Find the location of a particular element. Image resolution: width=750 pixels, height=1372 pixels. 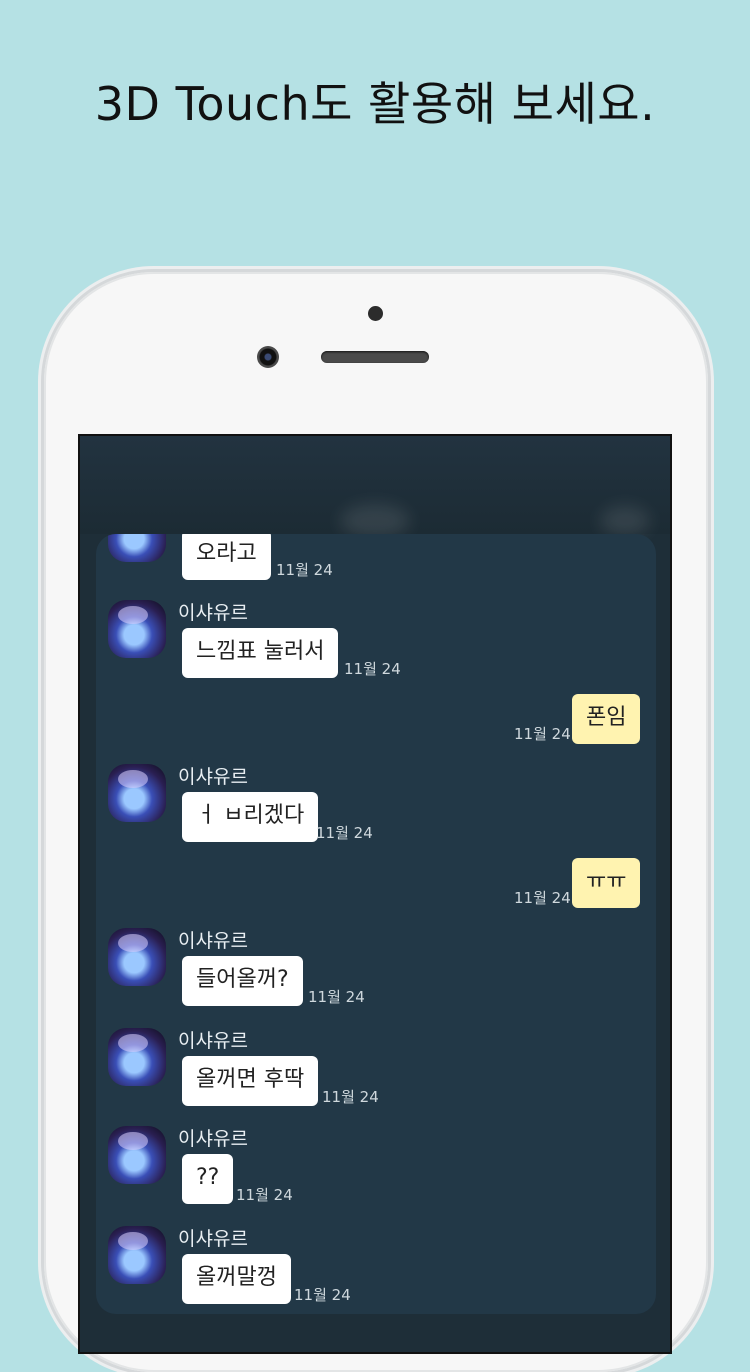

front-camera-icon is located at coordinates (268, 357).